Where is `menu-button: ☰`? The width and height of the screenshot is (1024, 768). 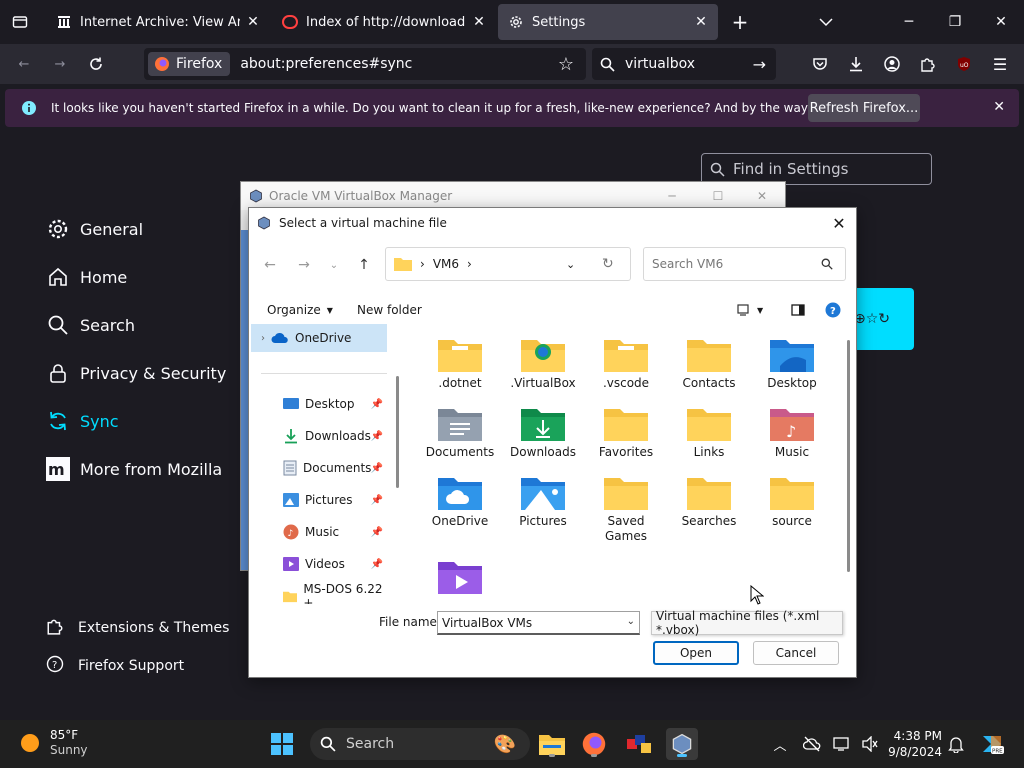 menu-button: ☰ is located at coordinates (1000, 64).